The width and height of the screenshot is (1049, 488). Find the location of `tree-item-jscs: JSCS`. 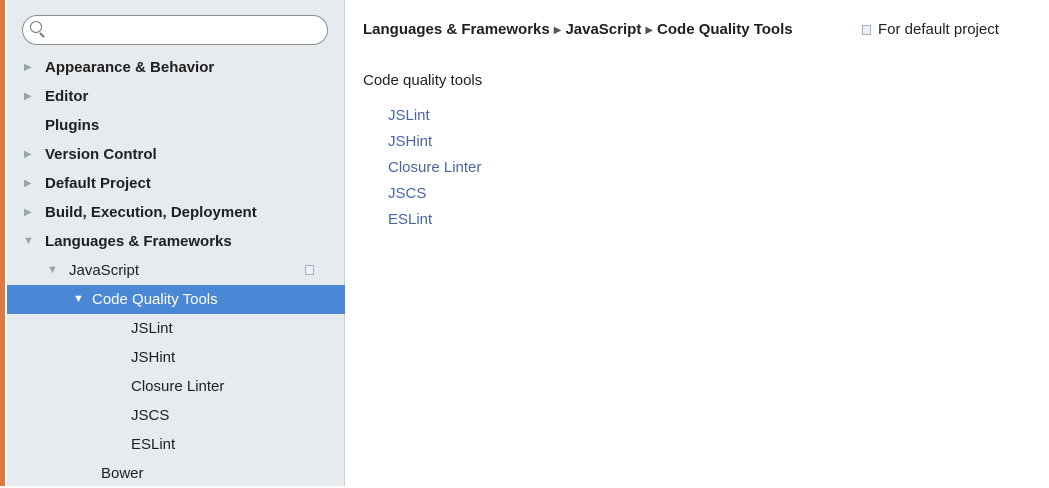

tree-item-jscs: JSCS is located at coordinates (176, 415).